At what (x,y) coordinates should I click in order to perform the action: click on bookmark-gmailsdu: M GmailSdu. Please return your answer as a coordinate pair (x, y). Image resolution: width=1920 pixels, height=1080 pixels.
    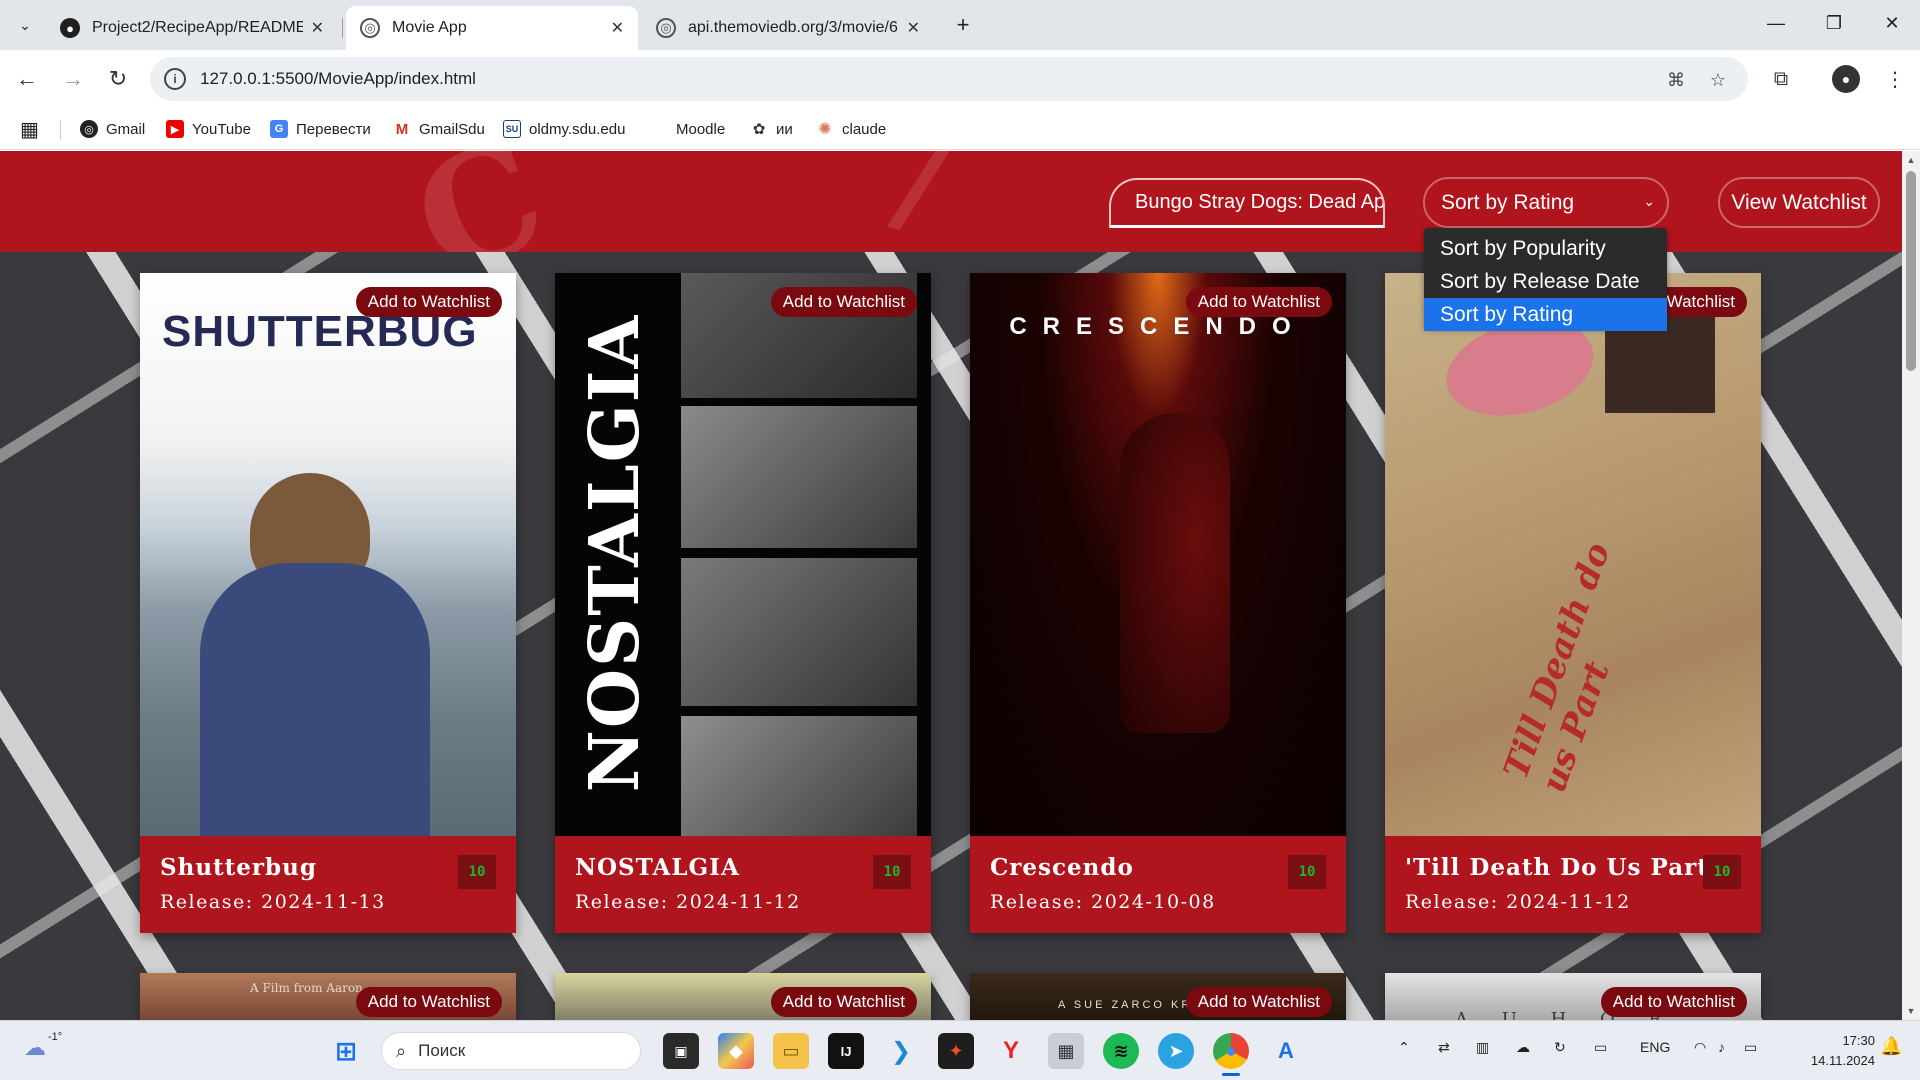
    Looking at the image, I should click on (439, 129).